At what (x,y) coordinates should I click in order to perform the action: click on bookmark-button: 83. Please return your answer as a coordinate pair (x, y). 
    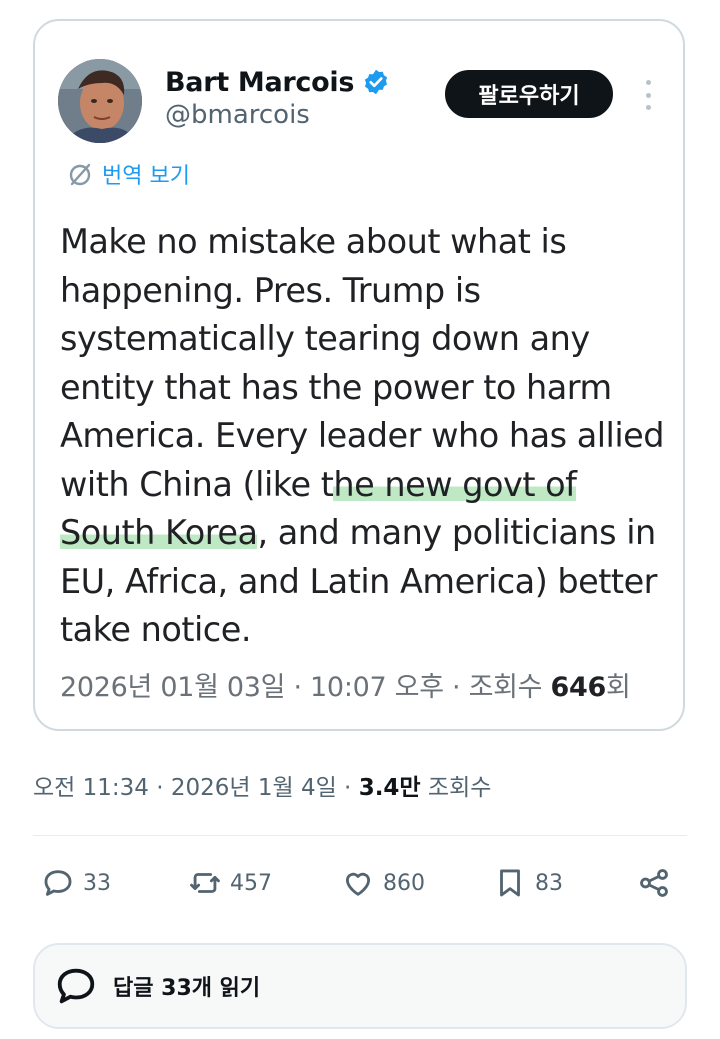
    Looking at the image, I should click on (528, 883).